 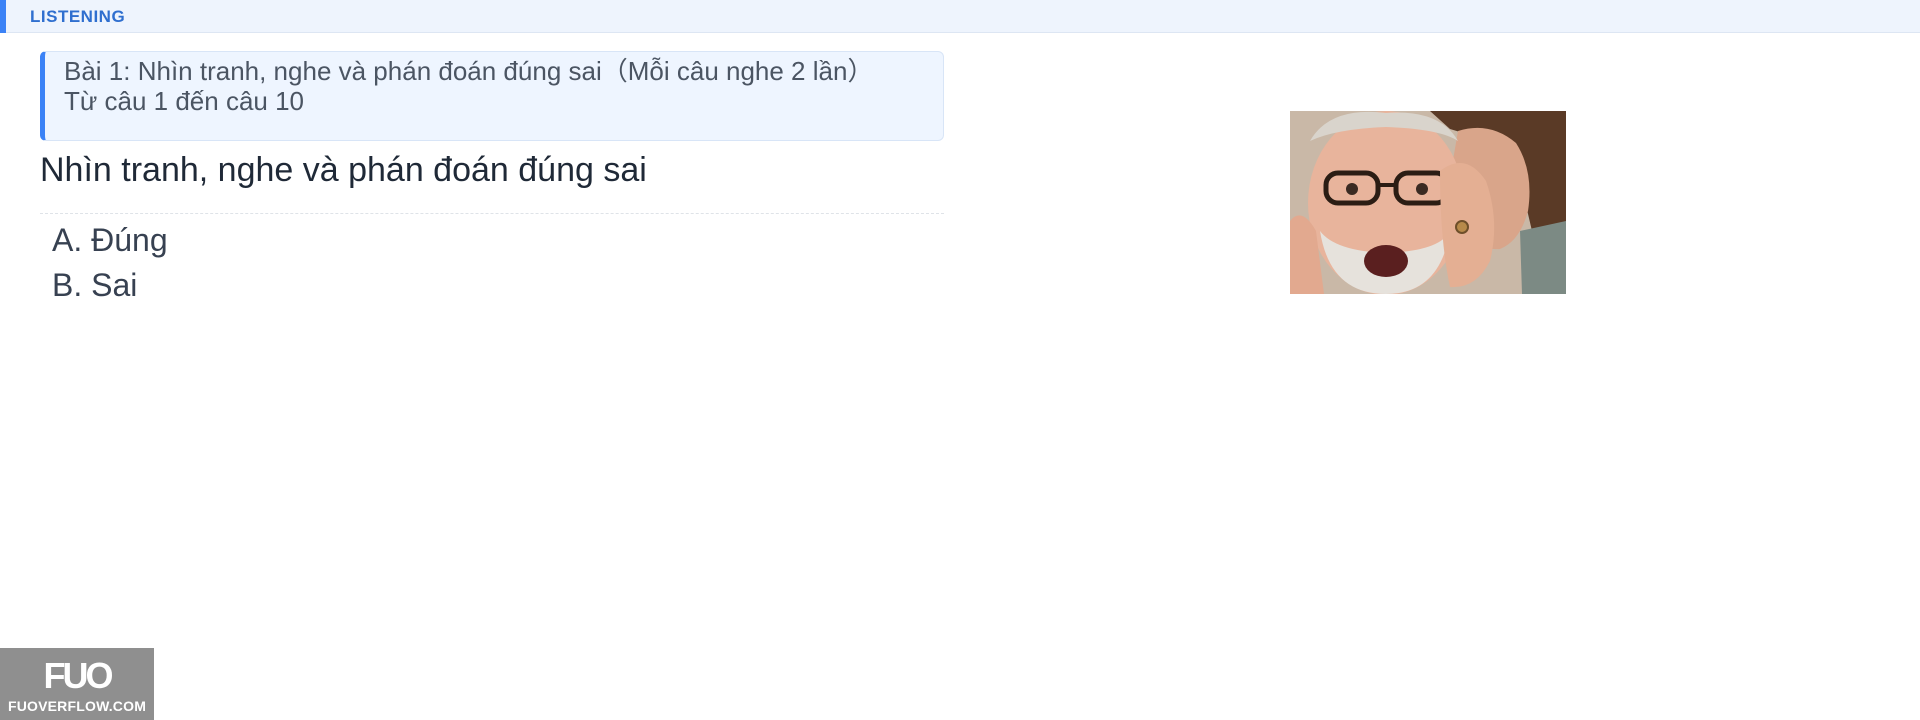 What do you see at coordinates (3, 16) in the screenshot?
I see `section-accent-bar` at bounding box center [3, 16].